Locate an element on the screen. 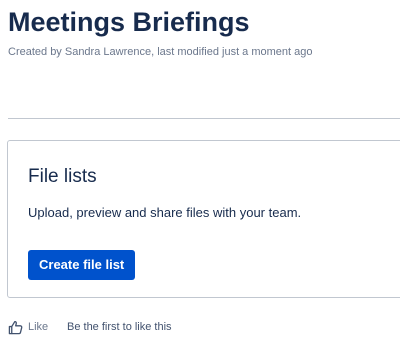 Image resolution: width=400 pixels, height=360 pixels. like-label: Like is located at coordinates (38, 327).